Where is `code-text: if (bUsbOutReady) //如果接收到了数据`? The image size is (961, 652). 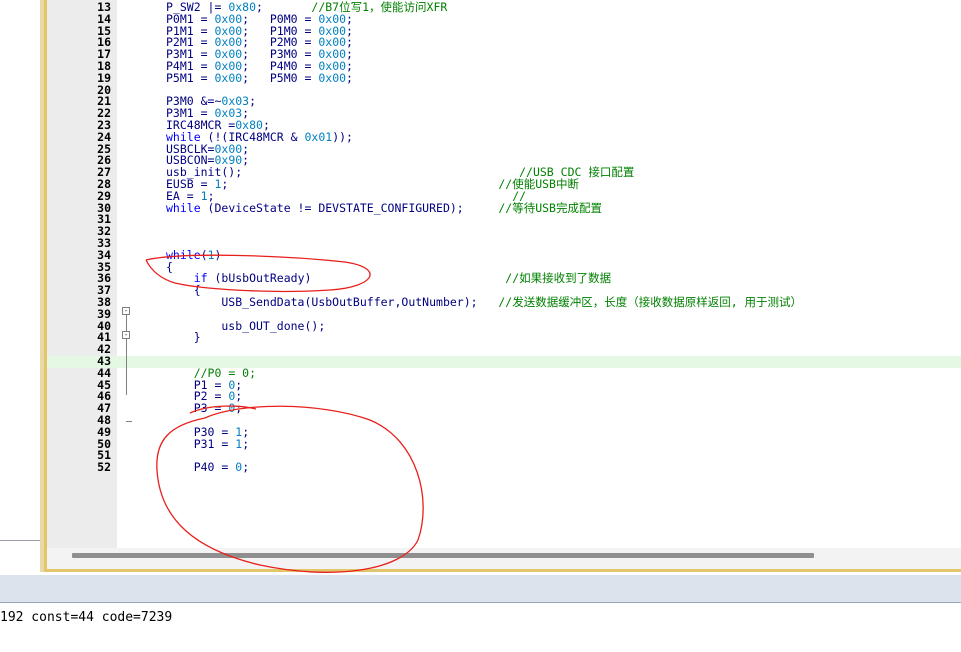 code-text: if (bUsbOutReady) //如果接收到了数据 is located at coordinates (389, 278).